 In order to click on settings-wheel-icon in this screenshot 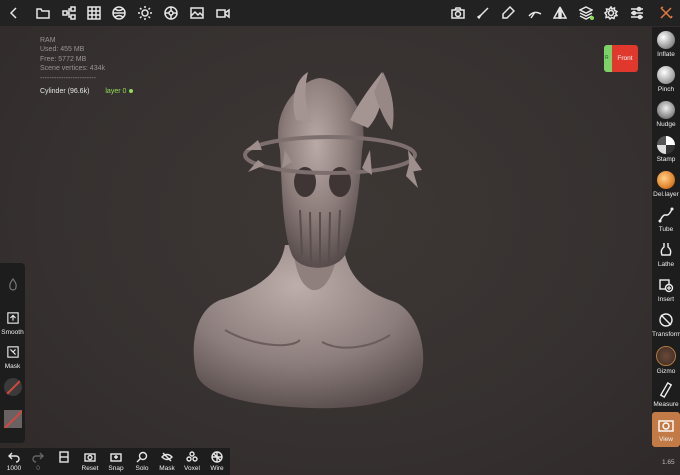, I will do `click(171, 13)`.